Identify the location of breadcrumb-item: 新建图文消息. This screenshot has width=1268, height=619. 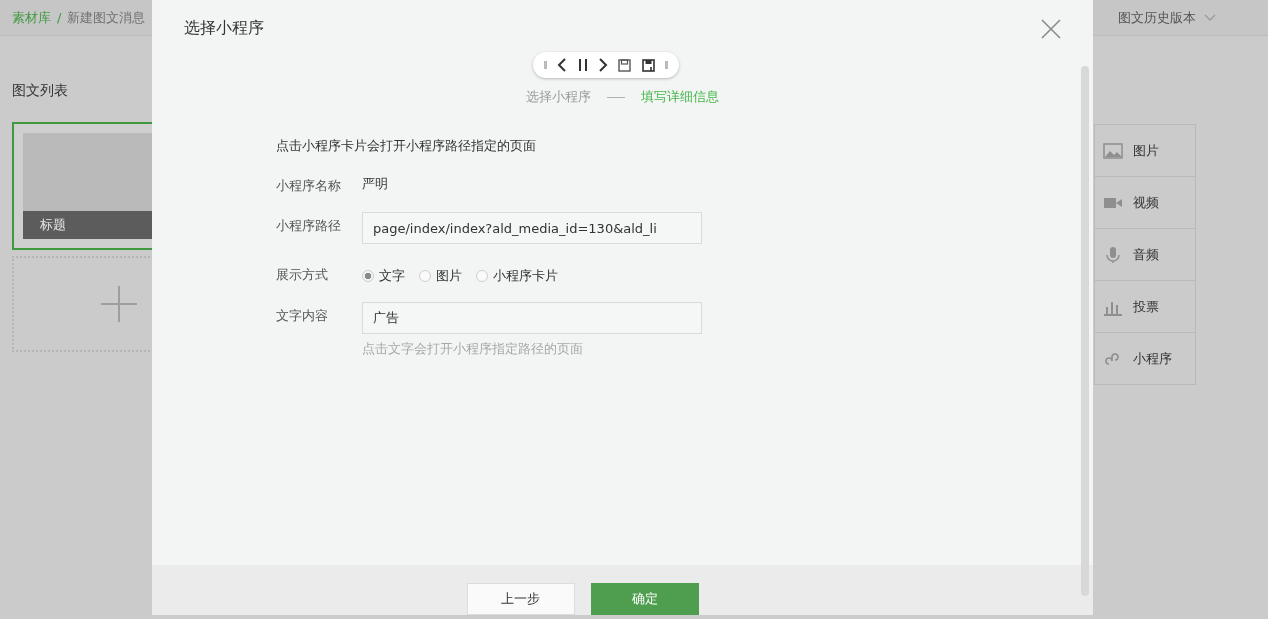
(106, 17).